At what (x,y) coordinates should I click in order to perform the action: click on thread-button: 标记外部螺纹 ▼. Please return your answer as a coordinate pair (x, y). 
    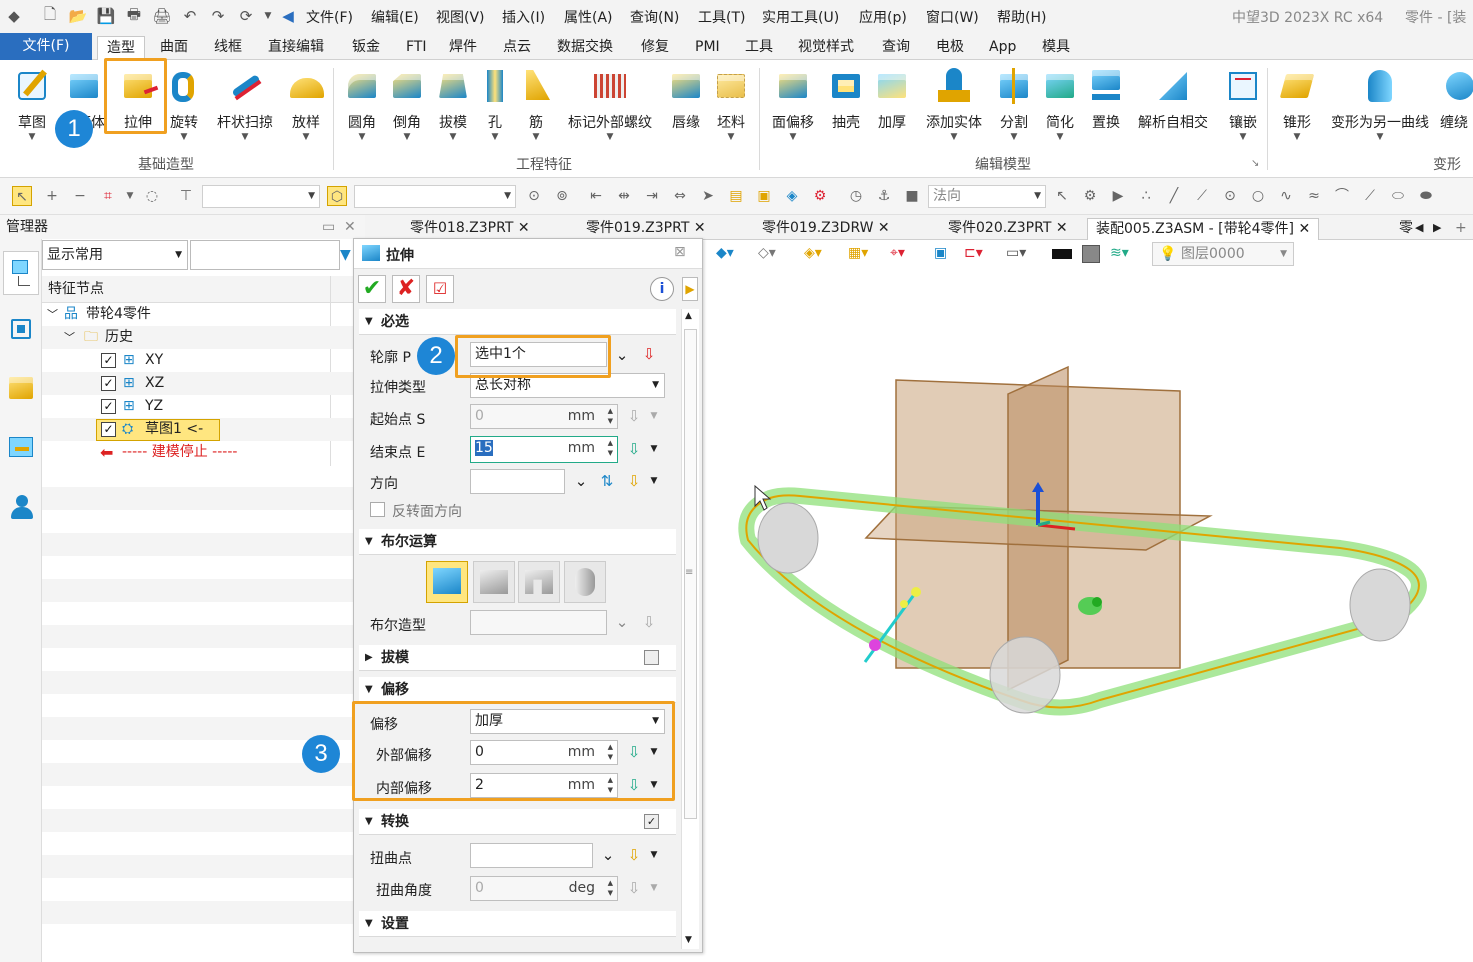
    Looking at the image, I should click on (610, 106).